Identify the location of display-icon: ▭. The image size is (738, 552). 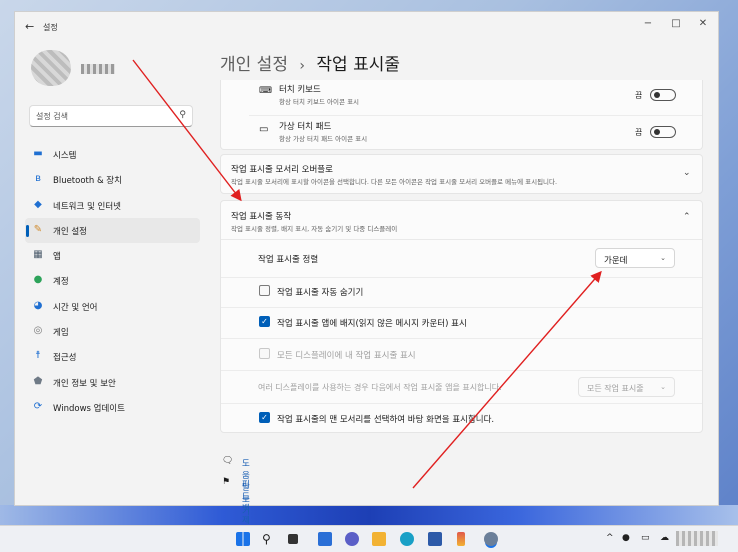
(645, 538).